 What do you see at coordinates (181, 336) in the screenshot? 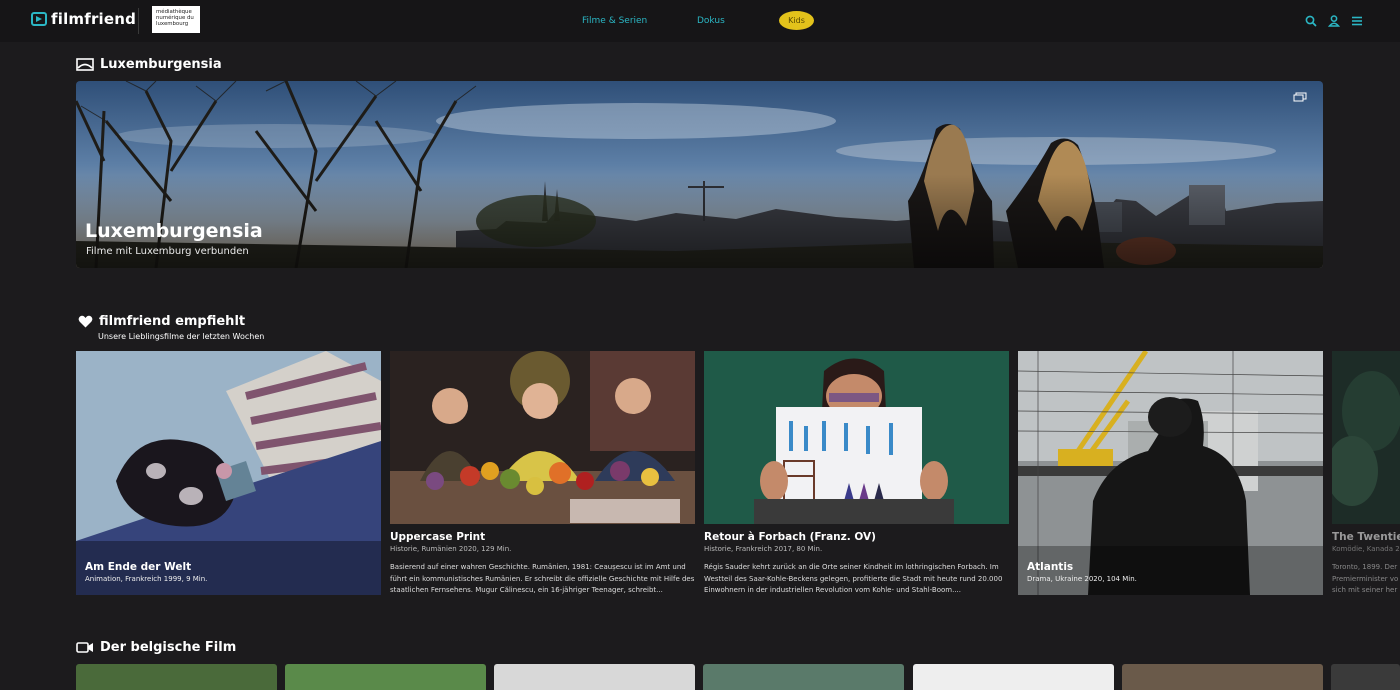
I see `section-subtitle: Unsere Lieblingsfilme der letzten Wochen` at bounding box center [181, 336].